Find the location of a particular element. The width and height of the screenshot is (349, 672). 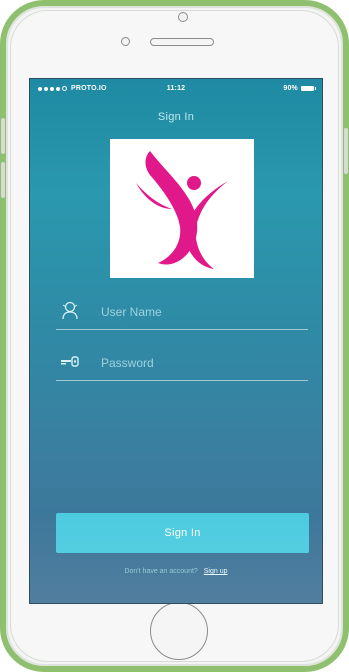

battery-indicator: 90% is located at coordinates (299, 88).